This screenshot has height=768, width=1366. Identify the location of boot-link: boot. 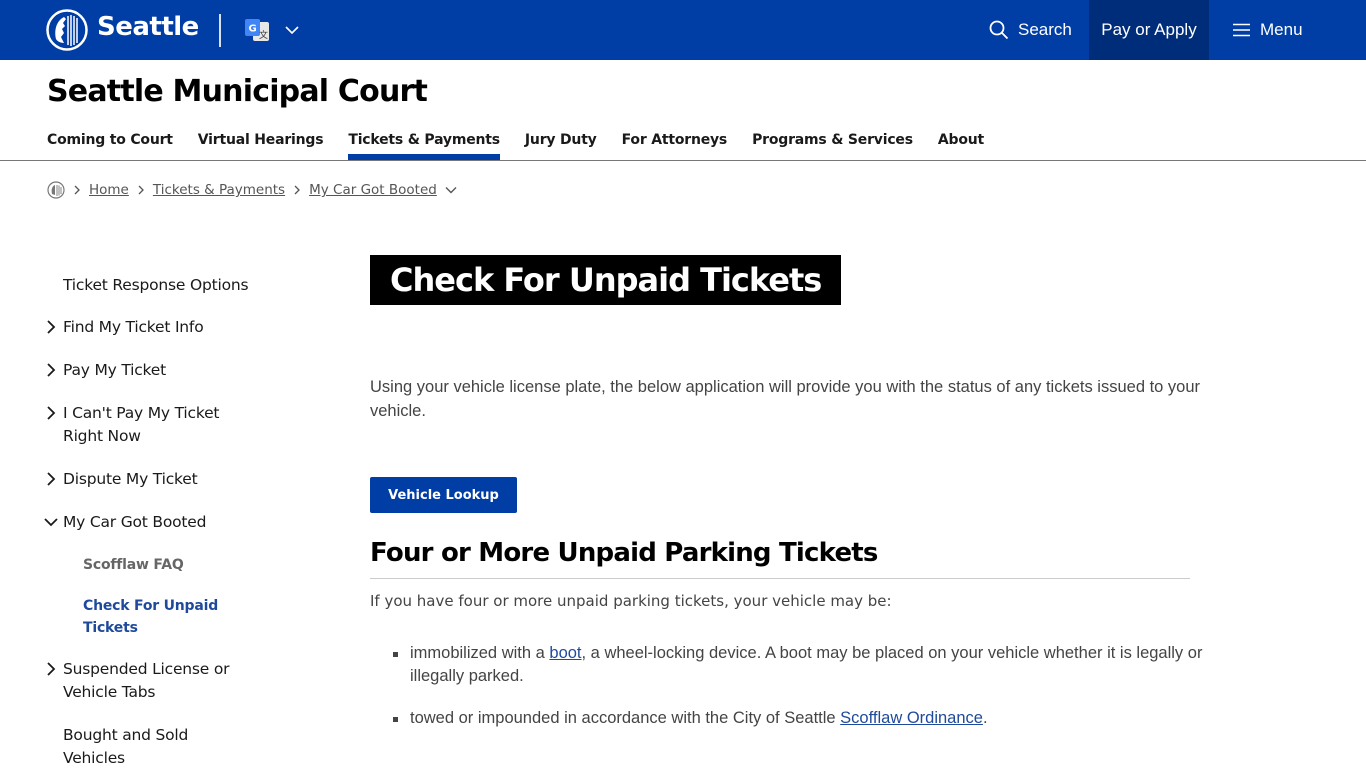
(565, 653).